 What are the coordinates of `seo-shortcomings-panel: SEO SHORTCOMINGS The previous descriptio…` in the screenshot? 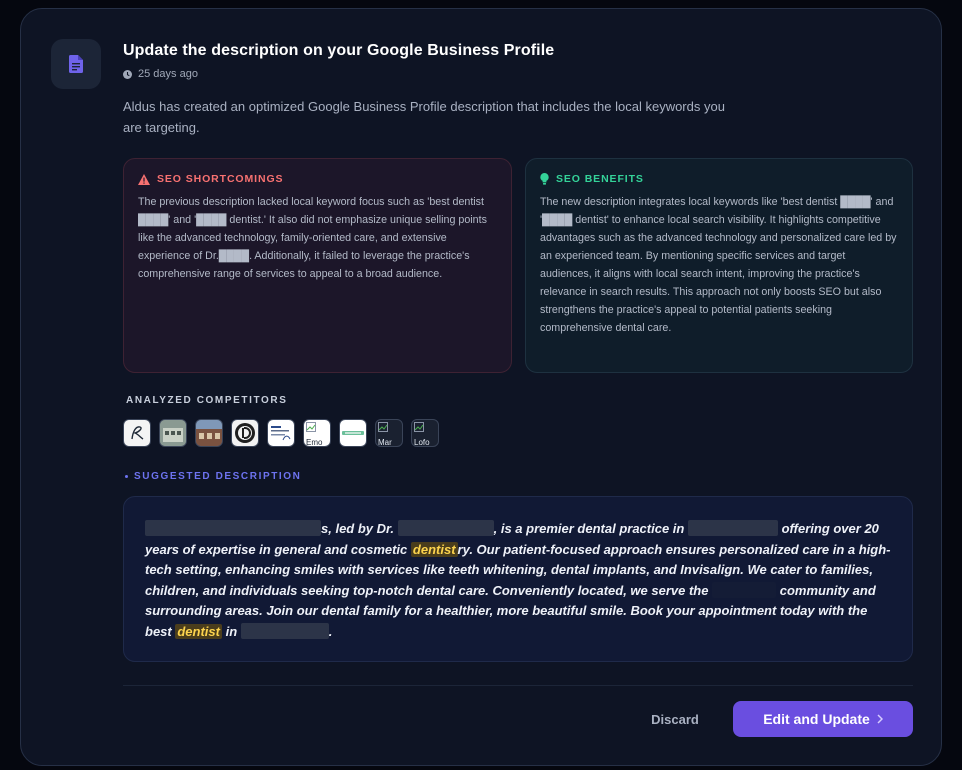 It's located at (317, 265).